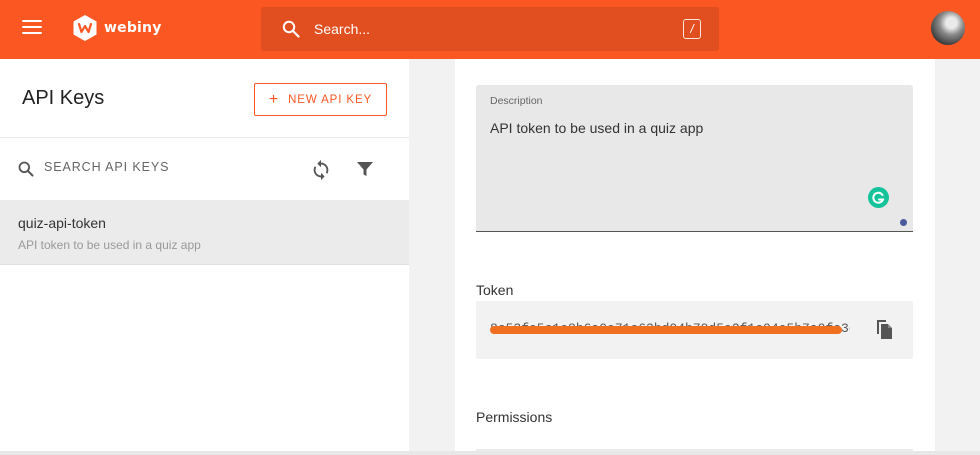 This screenshot has height=455, width=980. What do you see at coordinates (365, 169) in the screenshot?
I see `filter-icon` at bounding box center [365, 169].